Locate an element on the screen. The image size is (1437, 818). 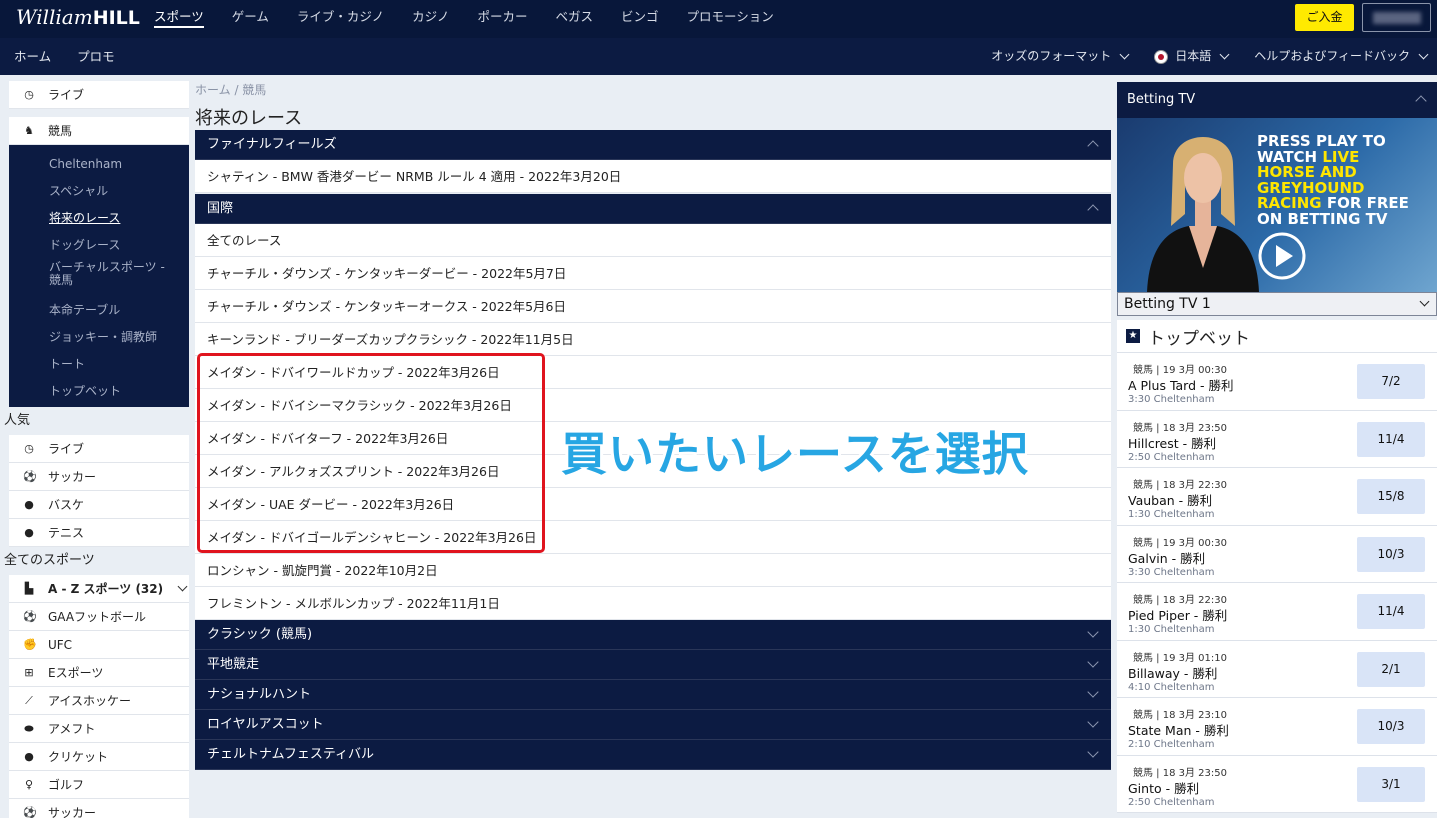
section-flat-header: 平地競走 is located at coordinates (653, 665).